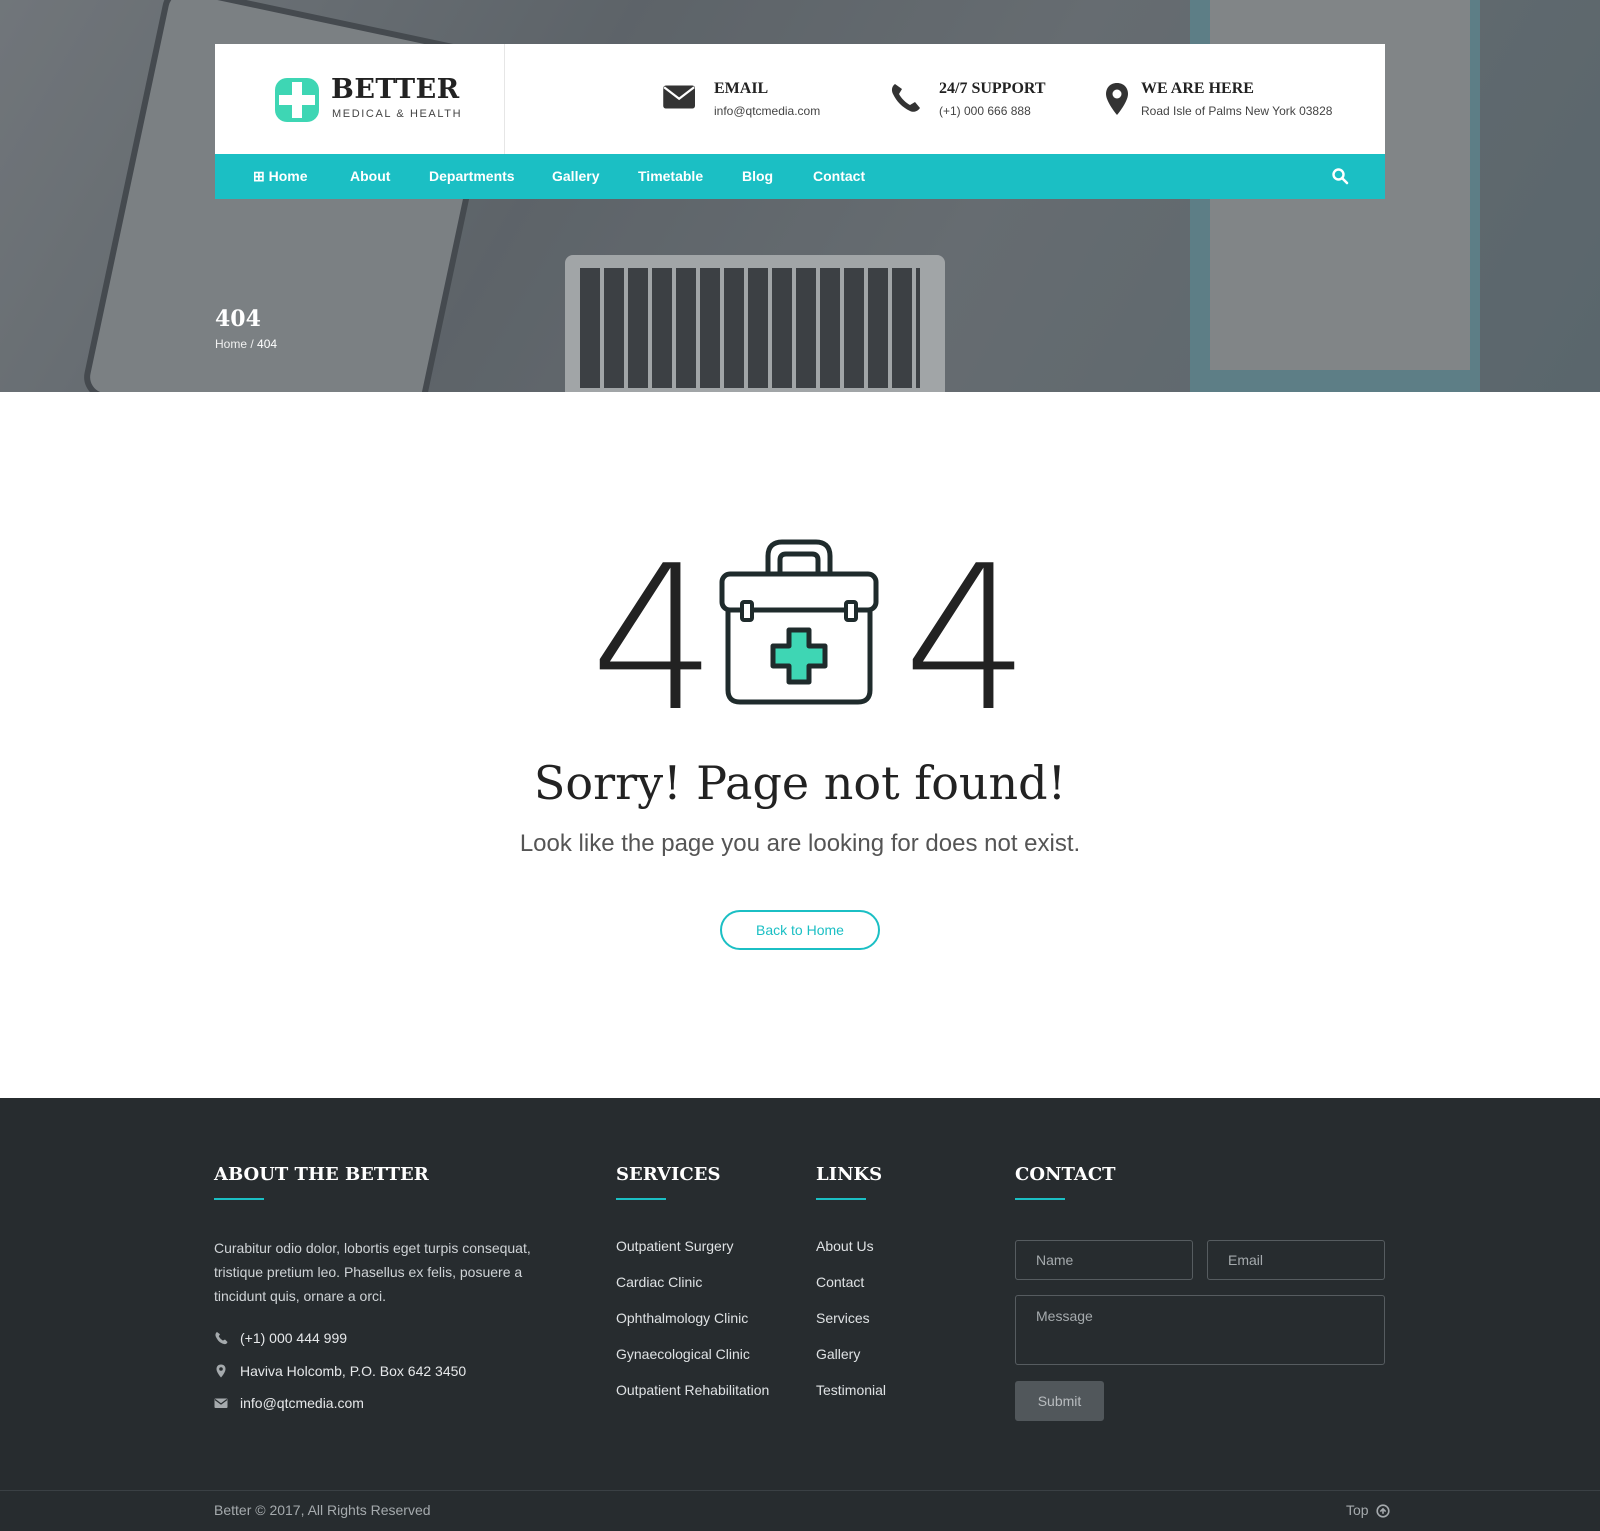 This screenshot has height=1531, width=1600. Describe the element at coordinates (472, 176) in the screenshot. I see `nav-departments: Departments` at that location.